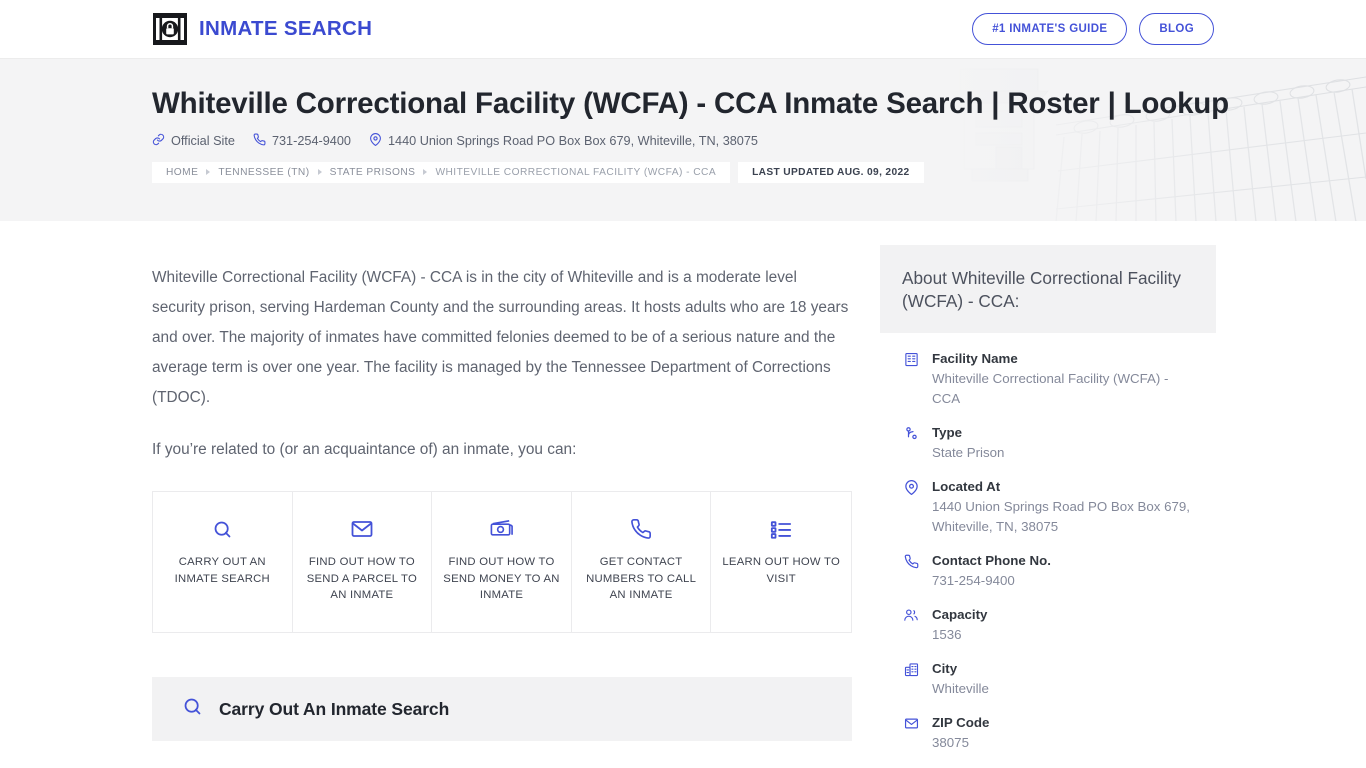 The height and width of the screenshot is (768, 1366). Describe the element at coordinates (1048, 625) in the screenshot. I see `fact-capacity: Capacity 1536` at that location.